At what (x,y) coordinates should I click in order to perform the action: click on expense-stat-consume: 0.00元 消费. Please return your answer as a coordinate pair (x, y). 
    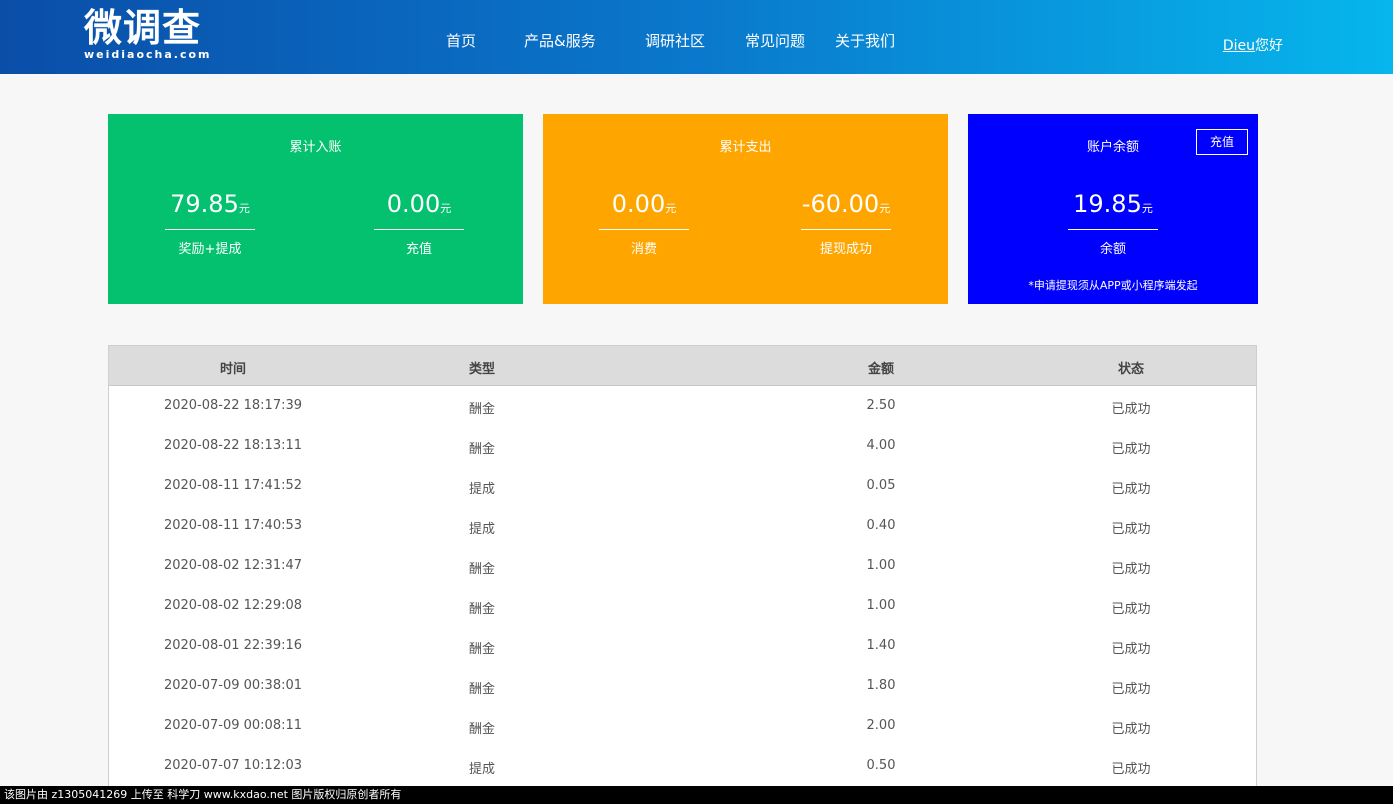
    Looking at the image, I should click on (644, 222).